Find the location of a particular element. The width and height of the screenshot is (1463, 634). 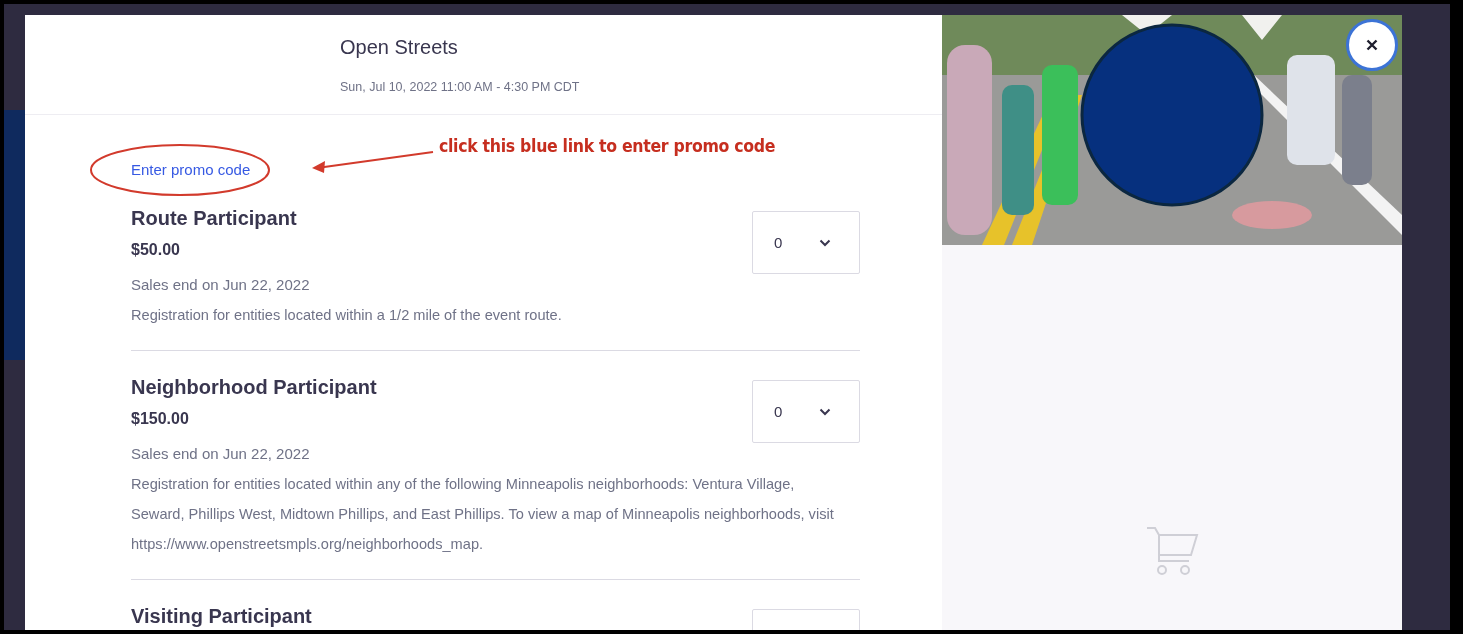

ticket-name: Neighborhood Participant is located at coordinates (254, 387).